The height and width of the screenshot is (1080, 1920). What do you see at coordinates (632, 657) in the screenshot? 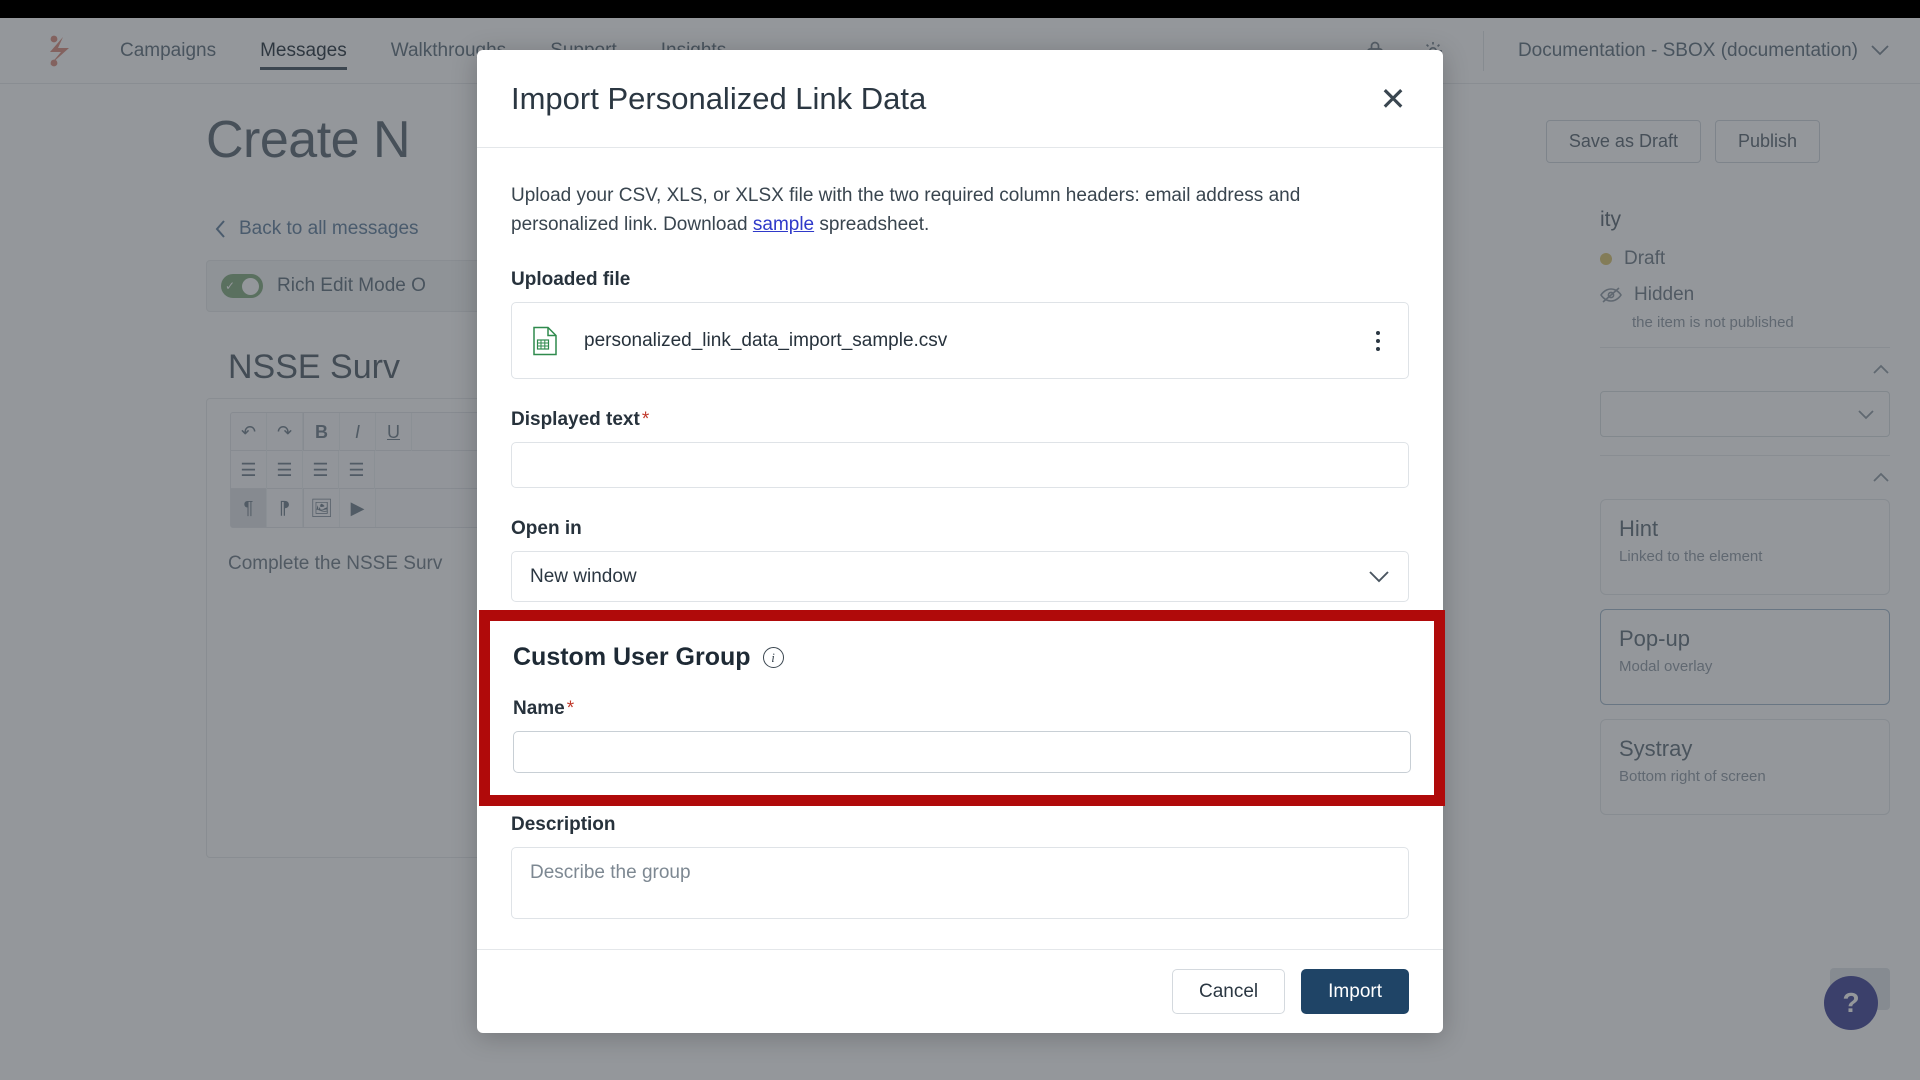
I see `custom-user-group-title: Custom User Group` at bounding box center [632, 657].